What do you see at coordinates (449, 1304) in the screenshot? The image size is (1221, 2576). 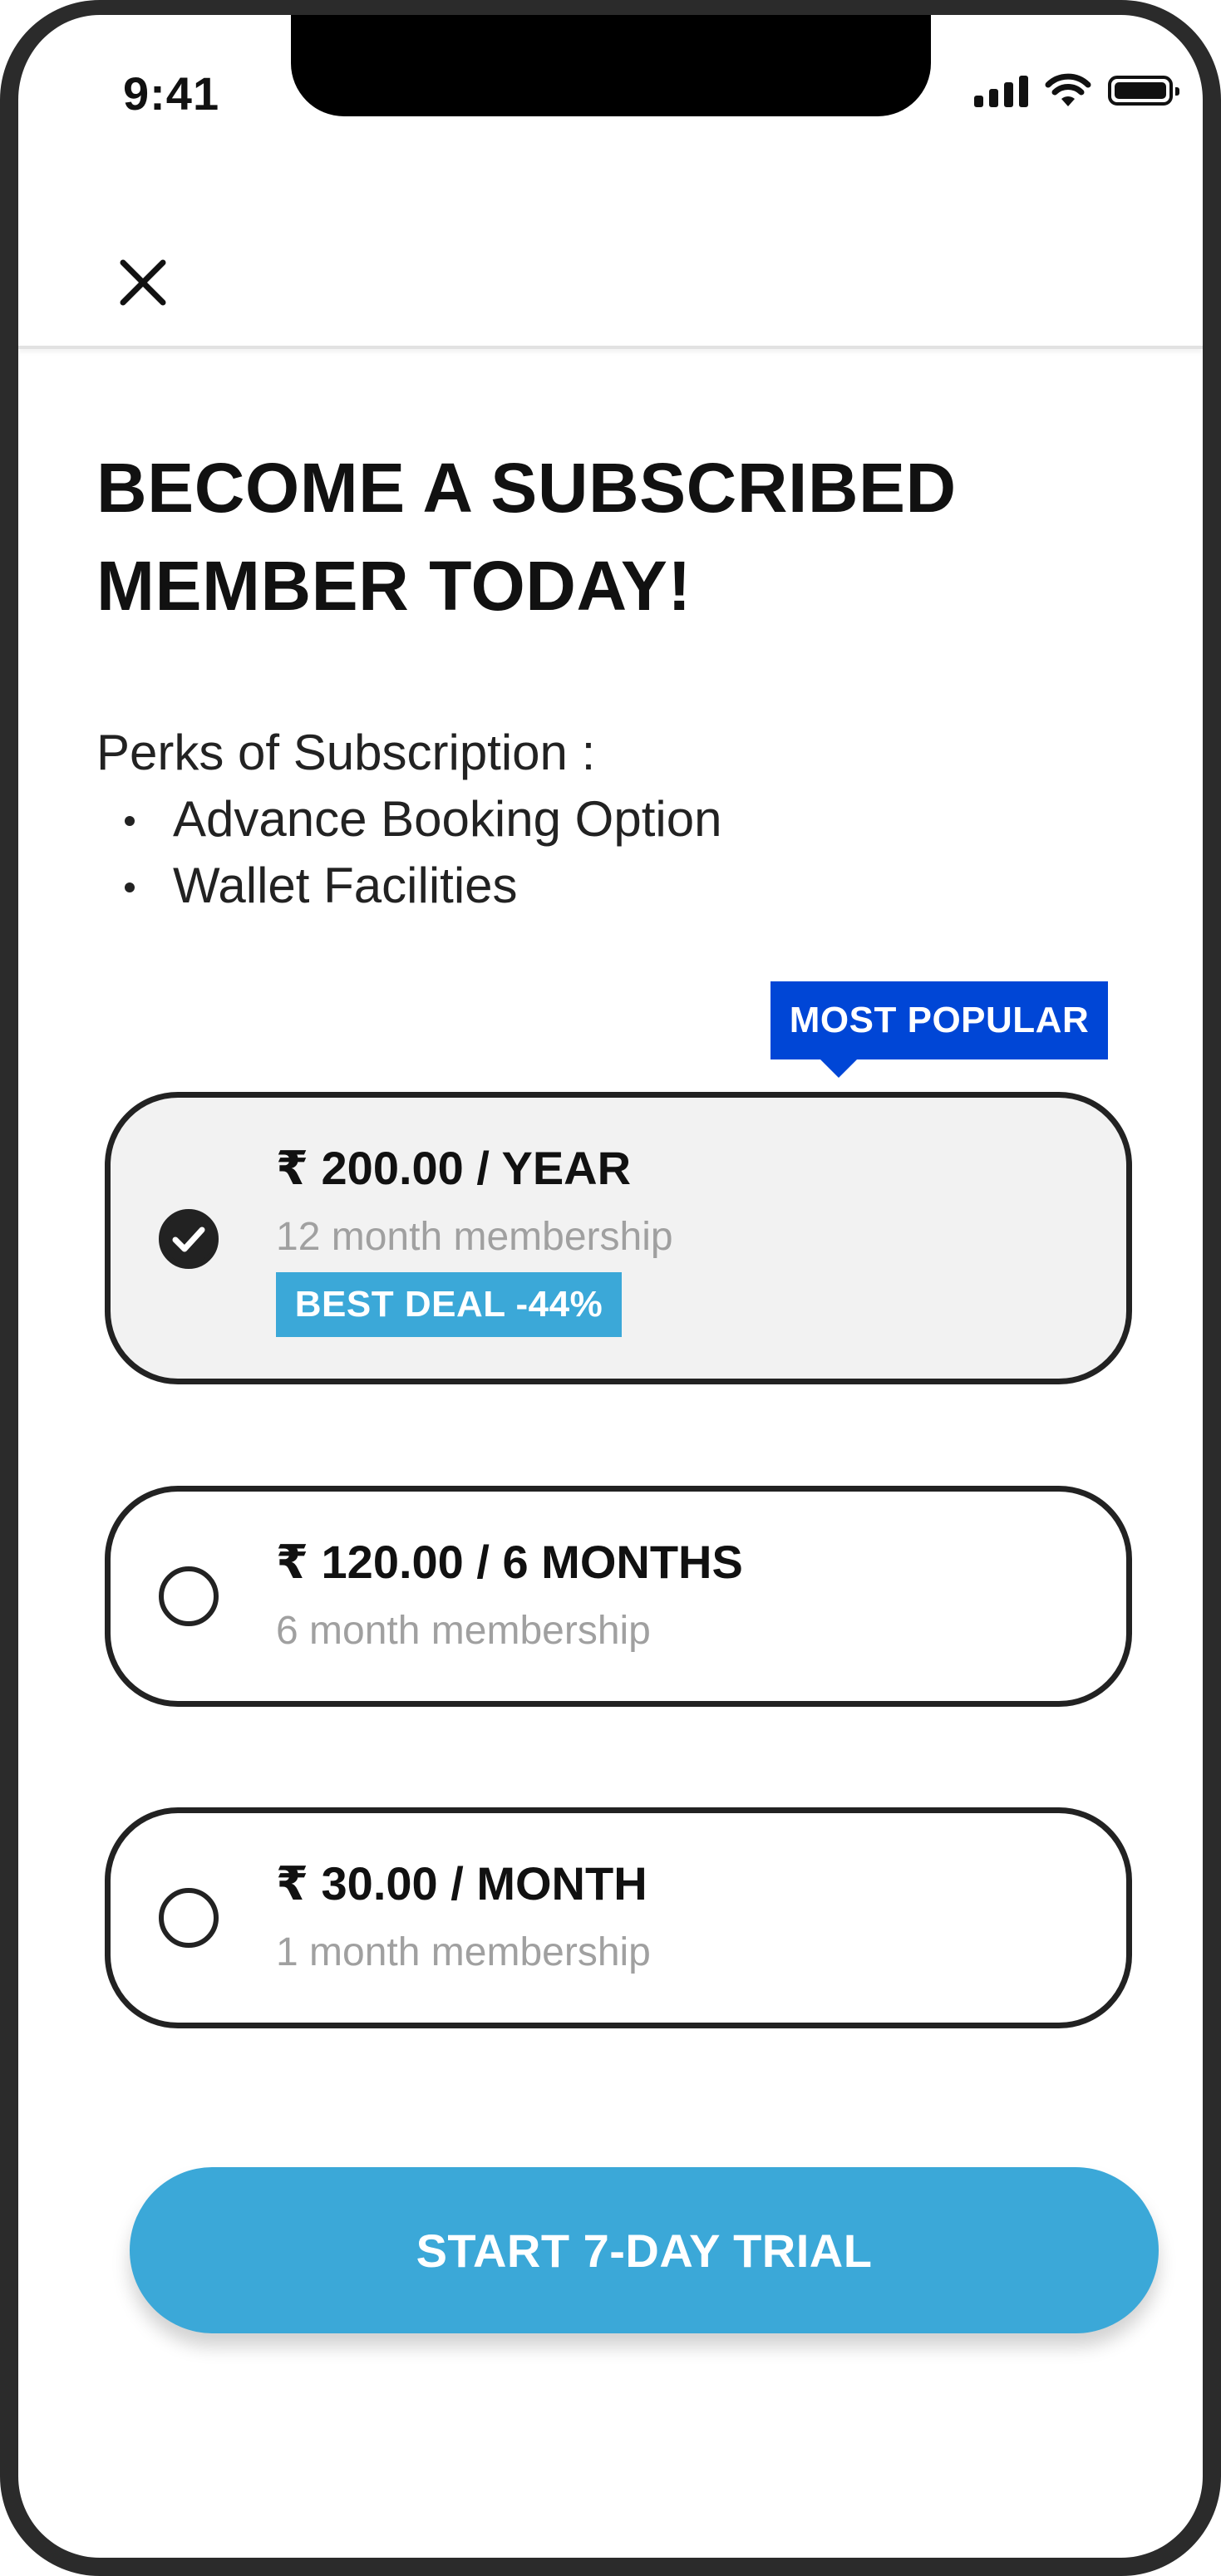 I see `best-deal-badge: BEST DEAL -44%` at bounding box center [449, 1304].